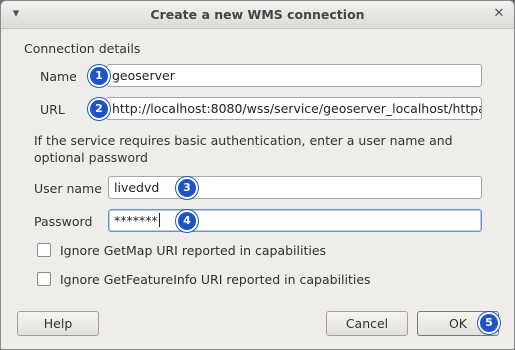 The image size is (515, 350). What do you see at coordinates (187, 188) in the screenshot?
I see `callout-badge-3: 3` at bounding box center [187, 188].